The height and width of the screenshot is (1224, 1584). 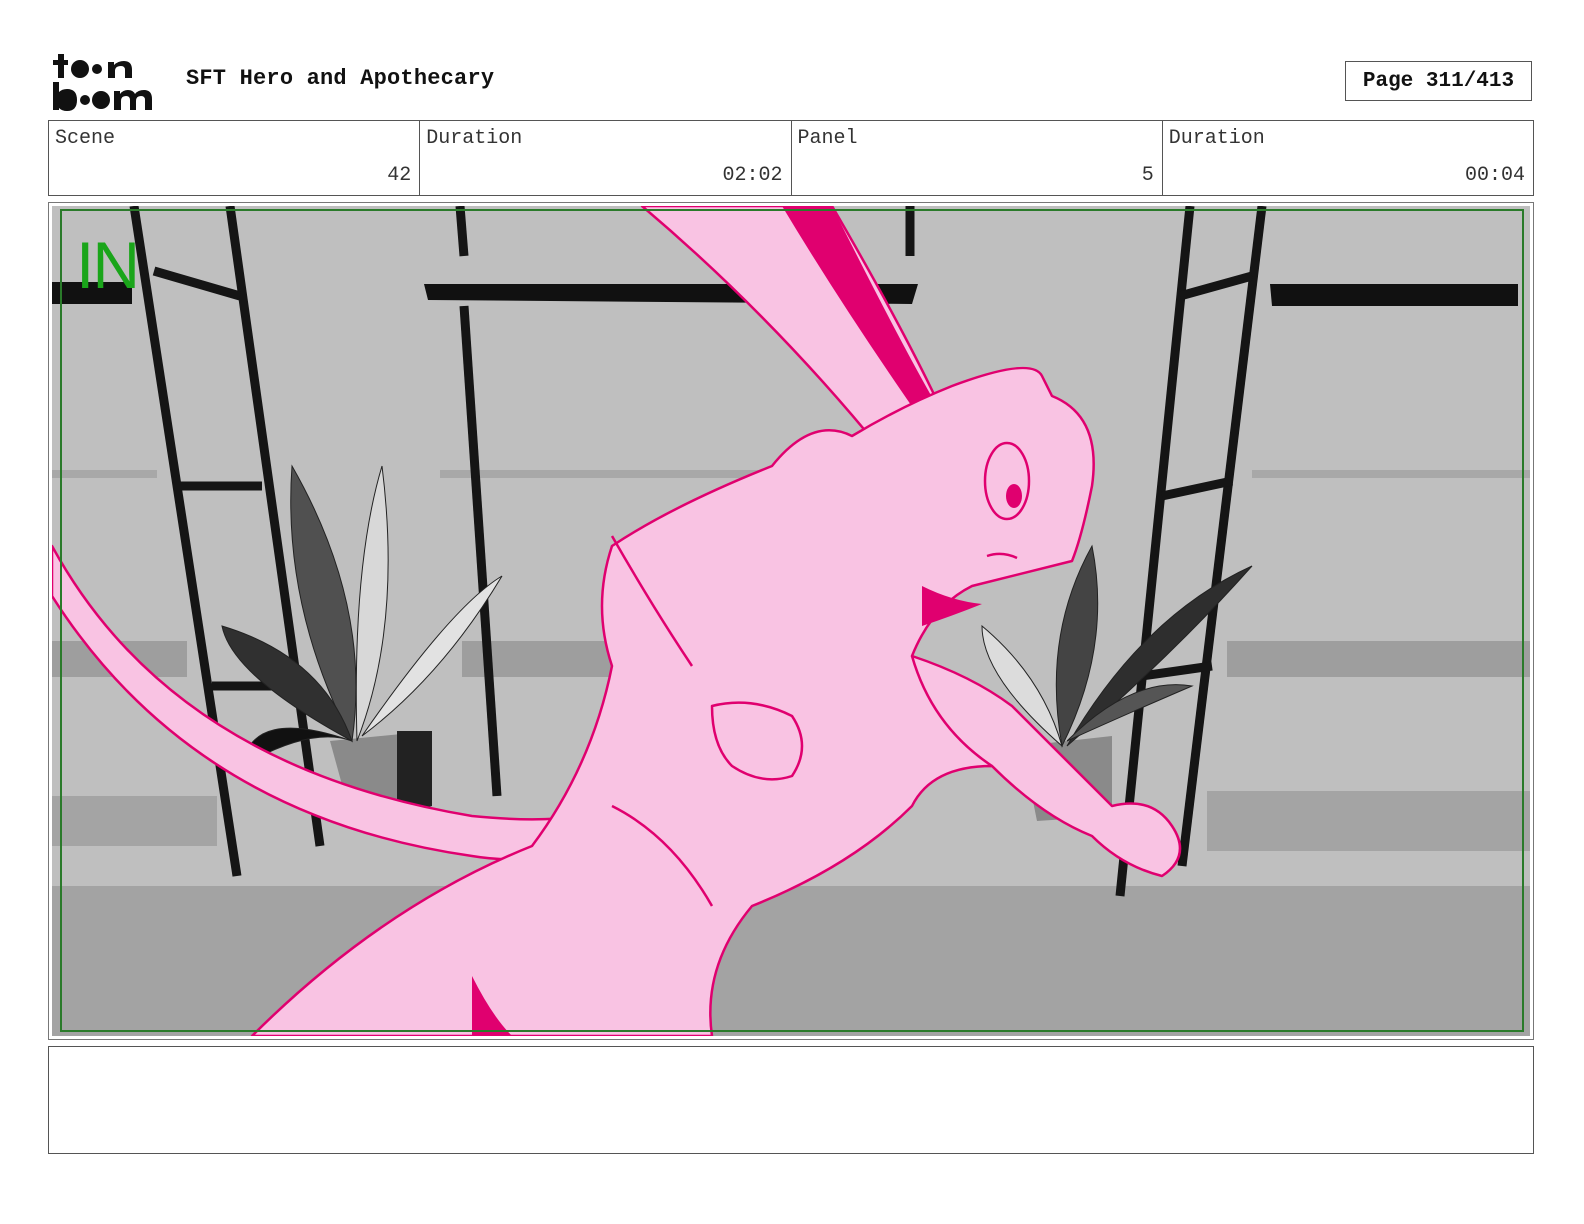 I want to click on toon-boom-logo, so click(x=102, y=82).